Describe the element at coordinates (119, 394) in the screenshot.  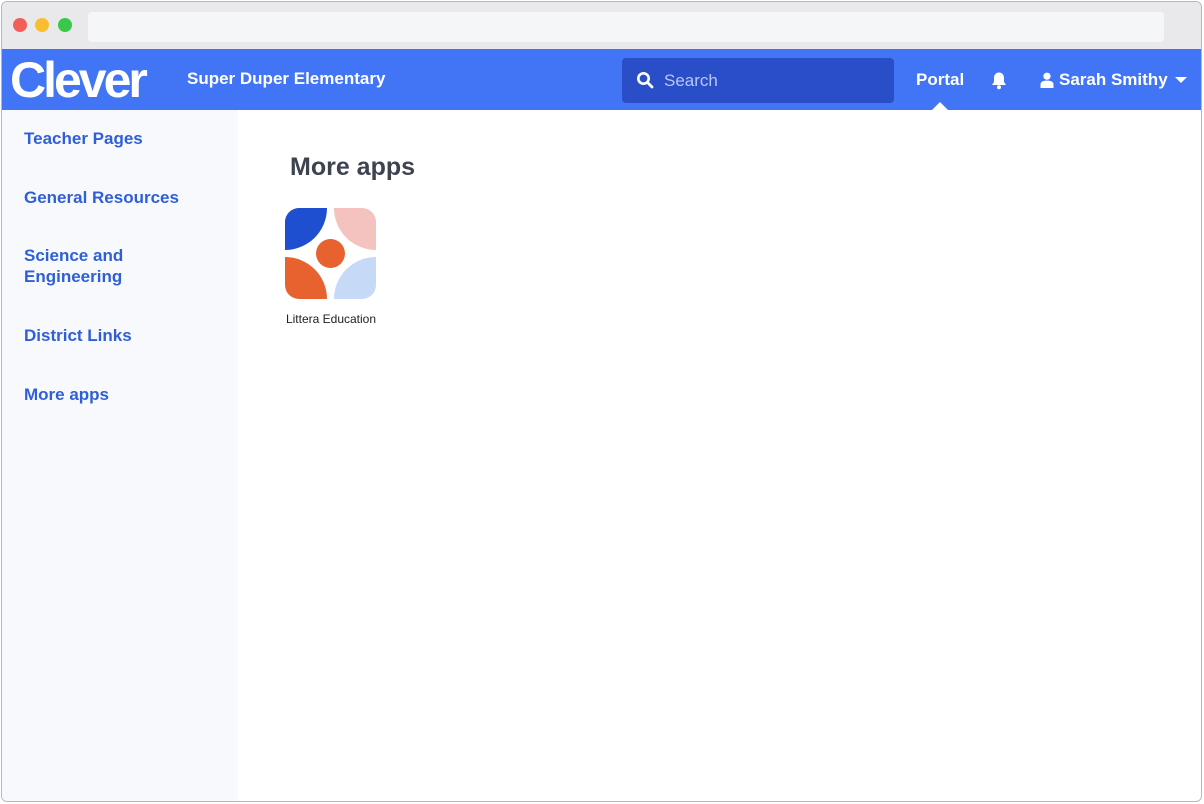
I see `sidebar-item-more-apps: More apps` at that location.